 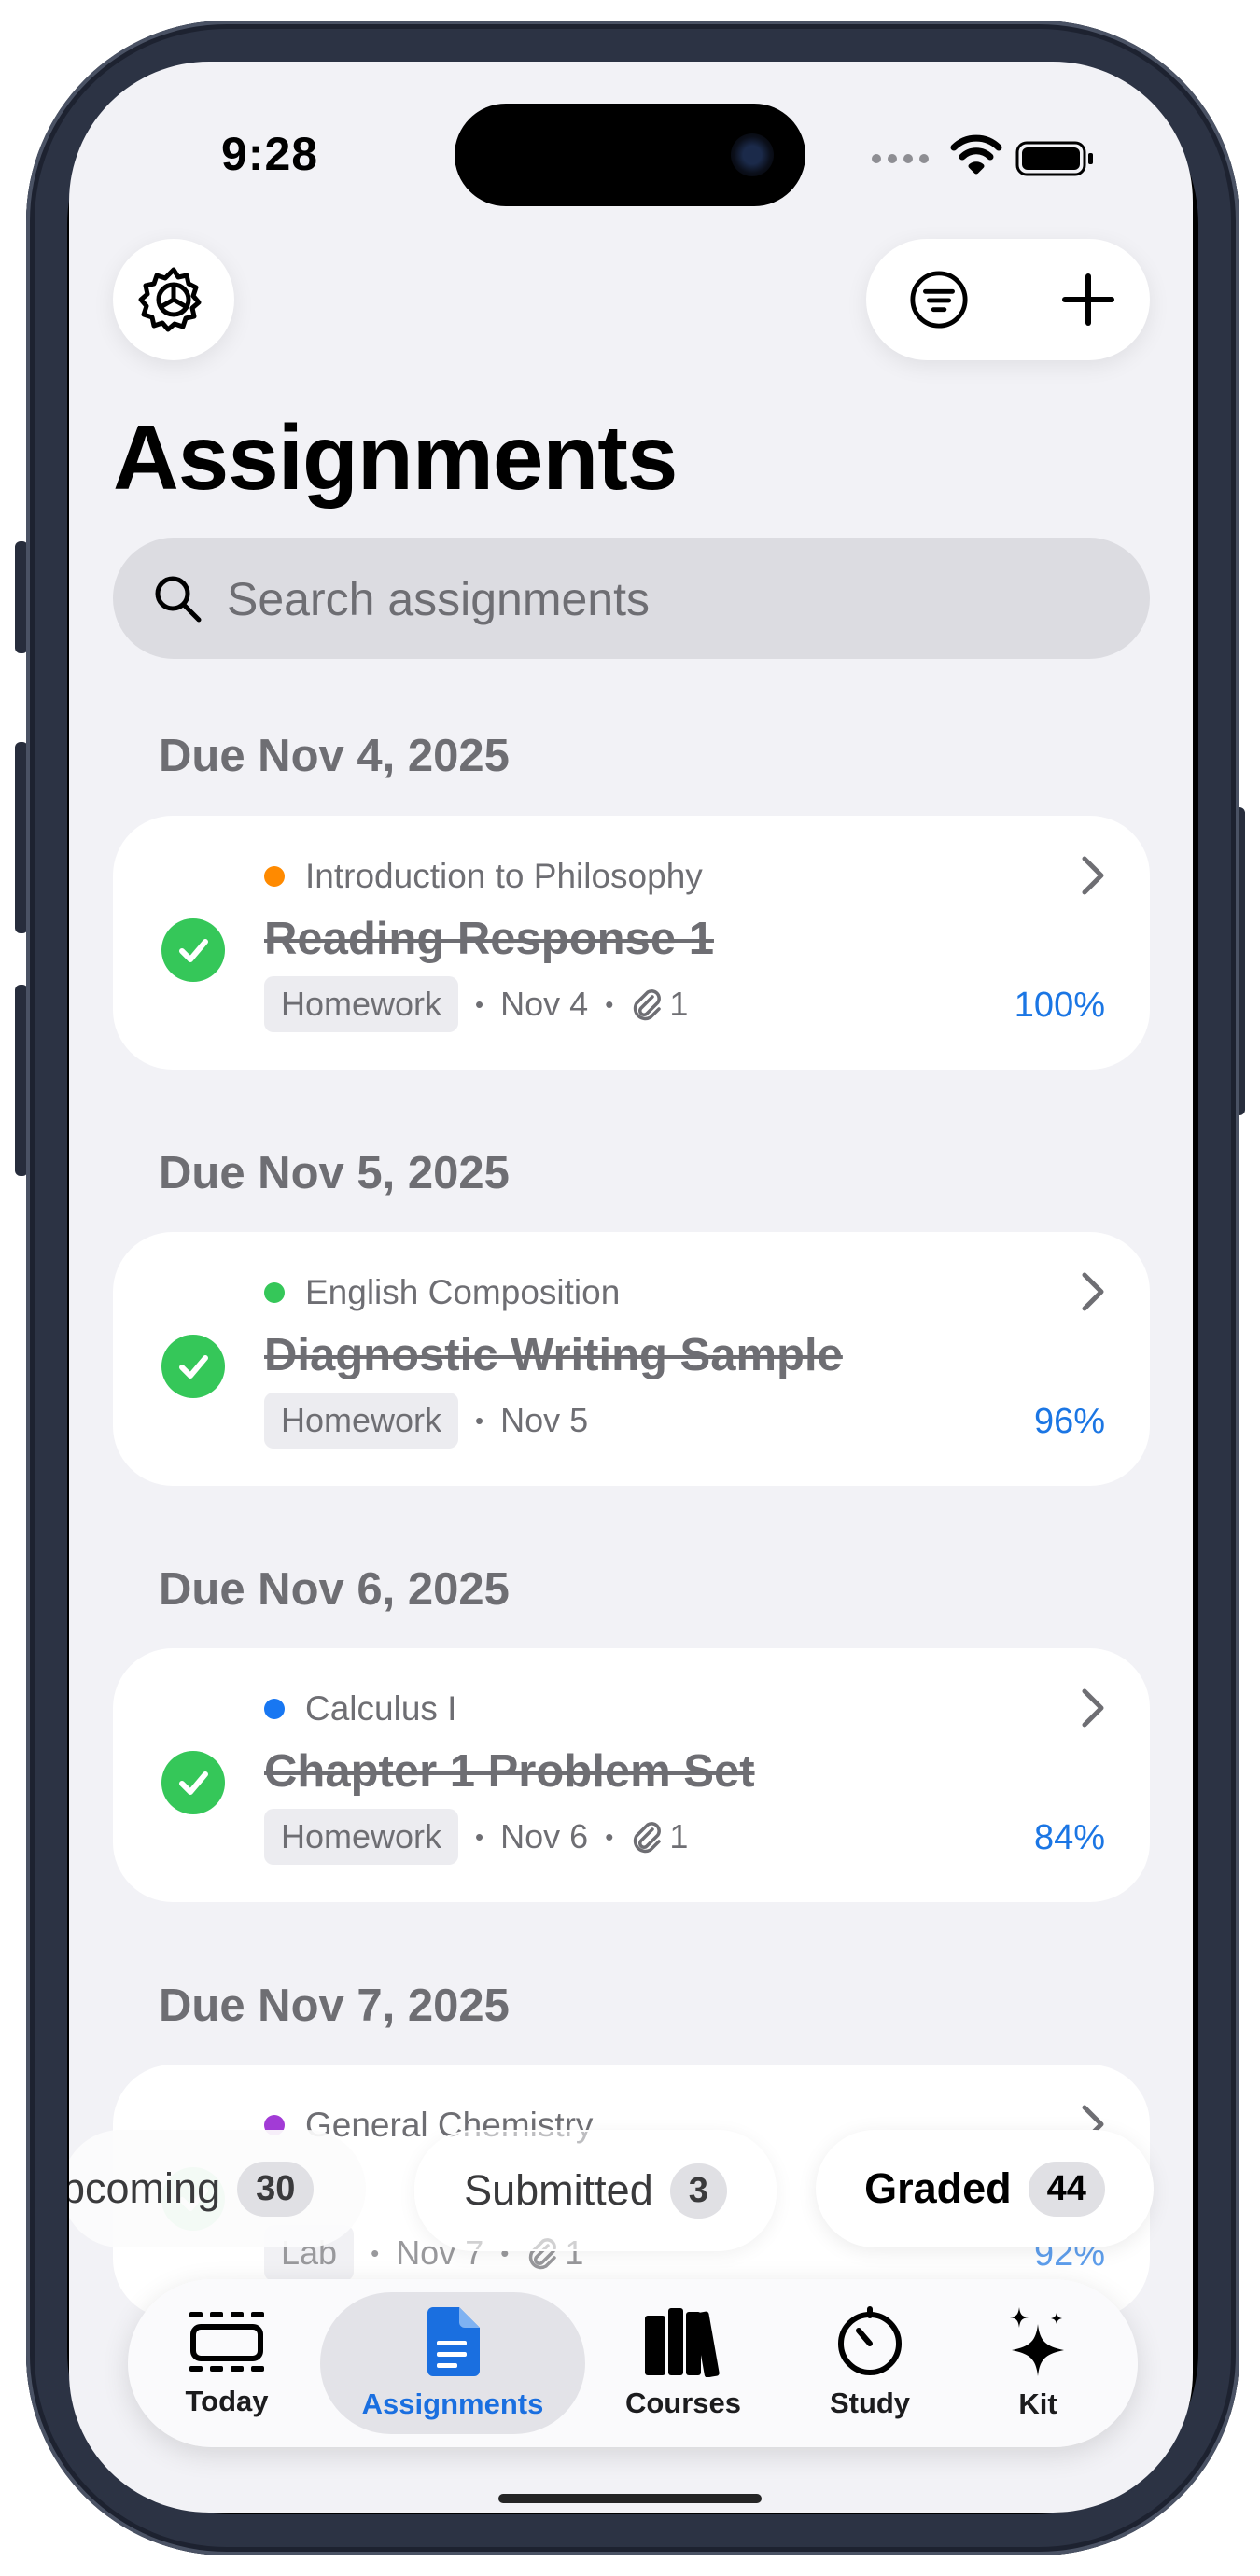 I want to click on filter-button, so click(x=939, y=299).